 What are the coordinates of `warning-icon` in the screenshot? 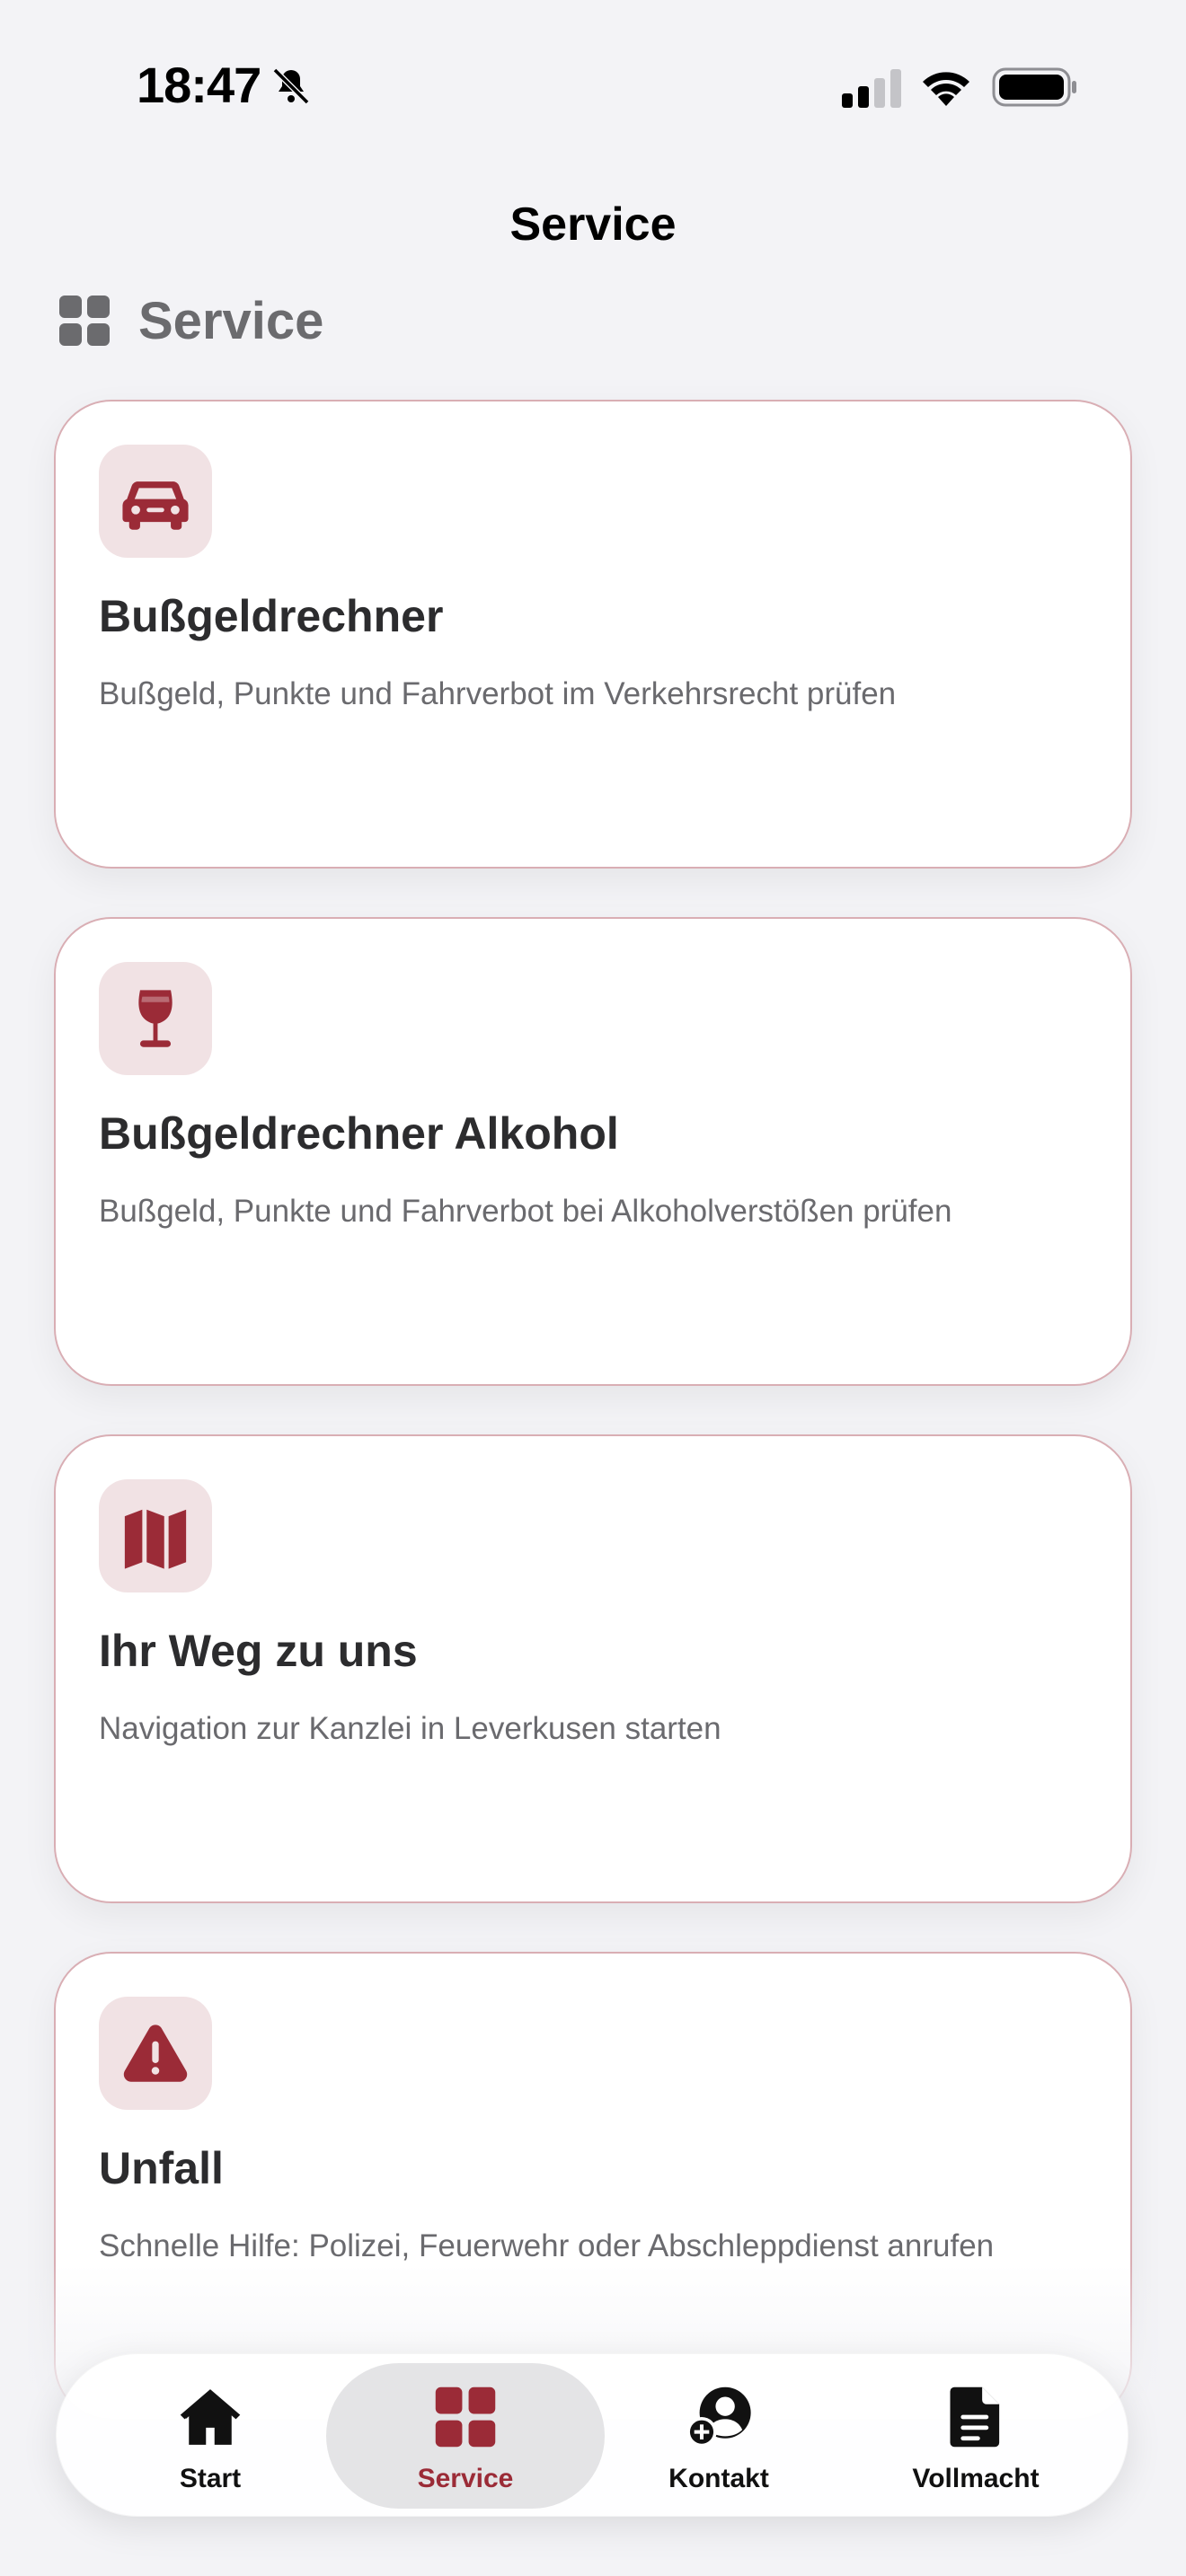 It's located at (155, 2053).